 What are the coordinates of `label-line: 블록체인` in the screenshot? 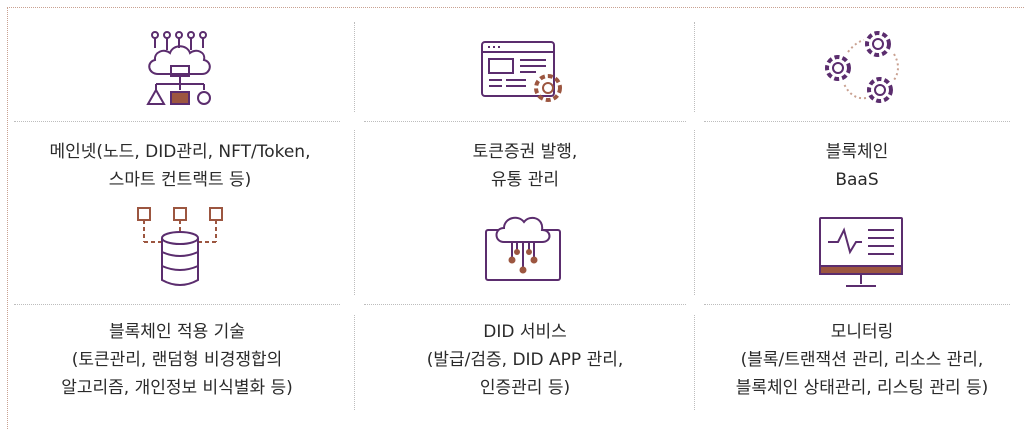 It's located at (857, 152).